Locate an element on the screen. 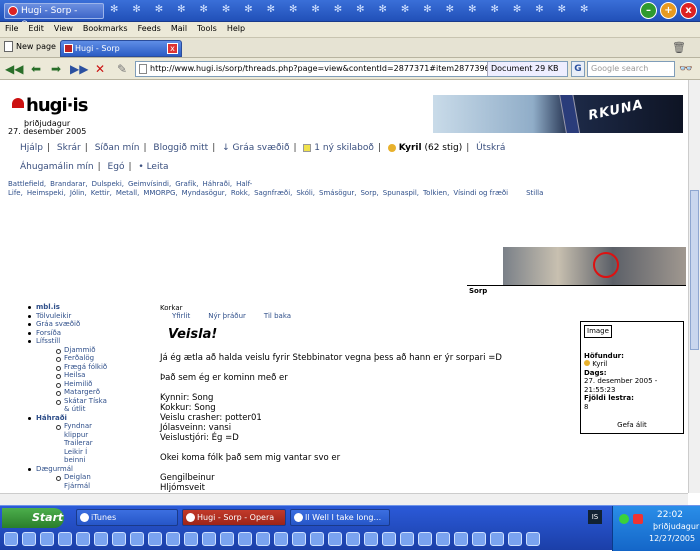 The image size is (700, 551). nav-my-blog: Bloggið mitt is located at coordinates (180, 148).